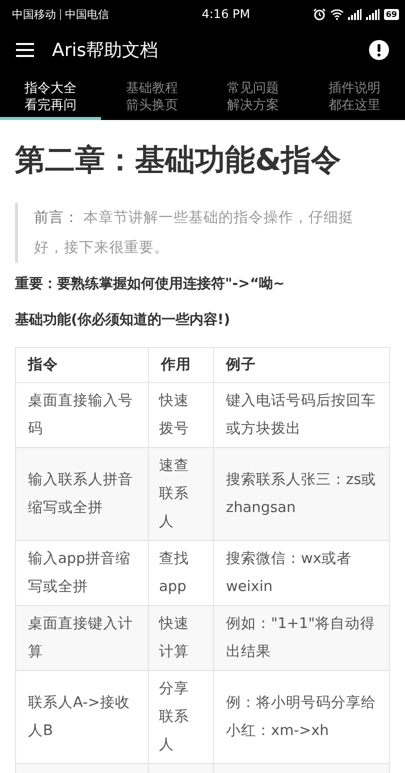 Image resolution: width=405 pixels, height=773 pixels. What do you see at coordinates (34, 14) in the screenshot?
I see `carrier-label: 中国移动` at bounding box center [34, 14].